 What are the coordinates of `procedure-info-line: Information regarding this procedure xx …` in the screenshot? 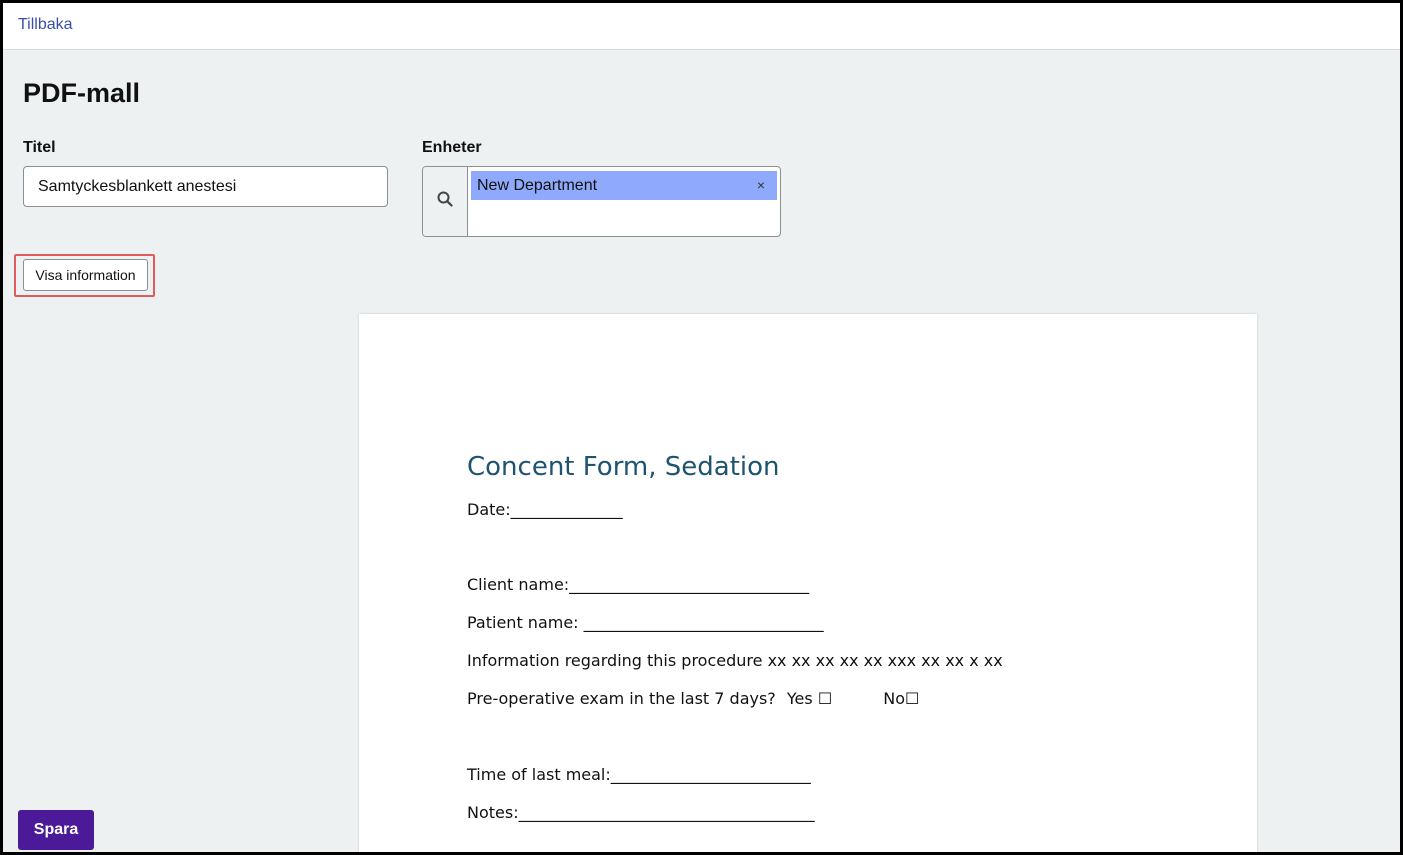 It's located at (735, 660).